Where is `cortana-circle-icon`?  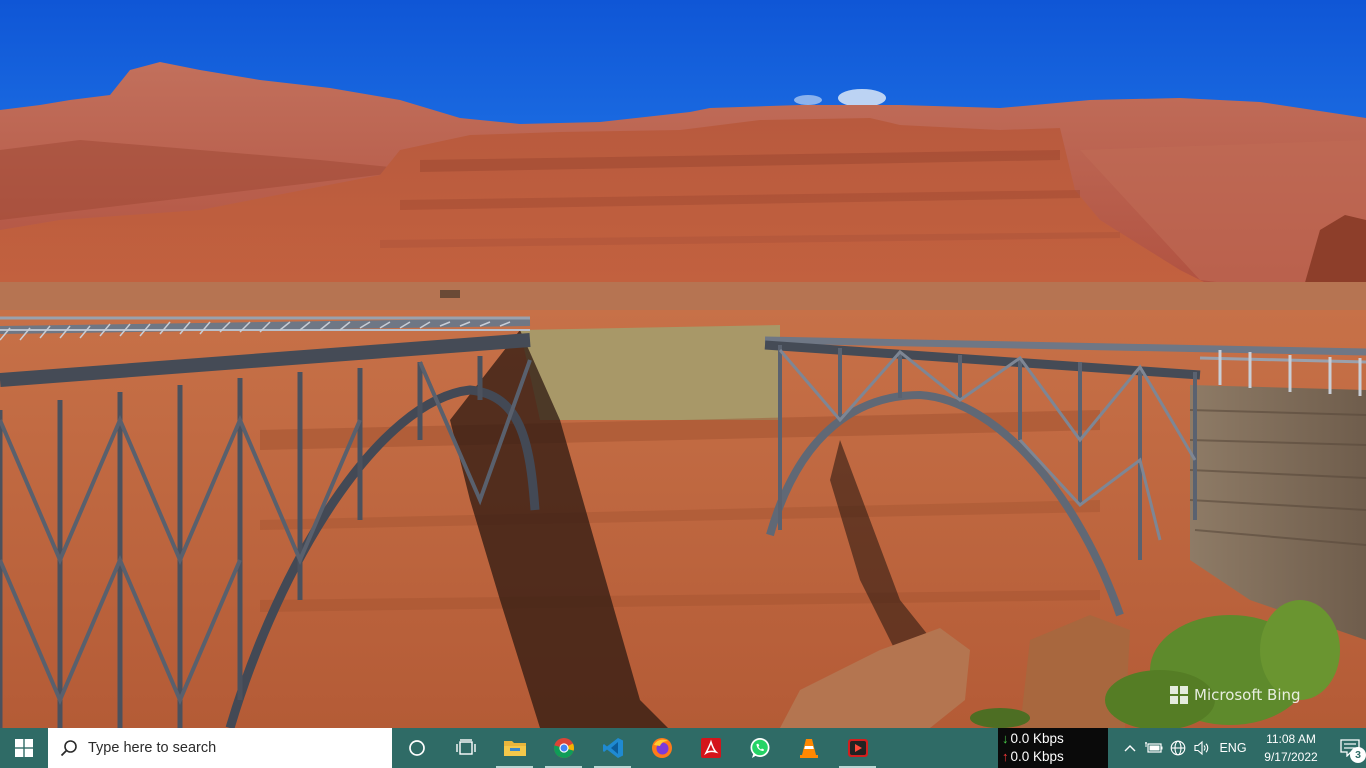
cortana-circle-icon is located at coordinates (416, 748).